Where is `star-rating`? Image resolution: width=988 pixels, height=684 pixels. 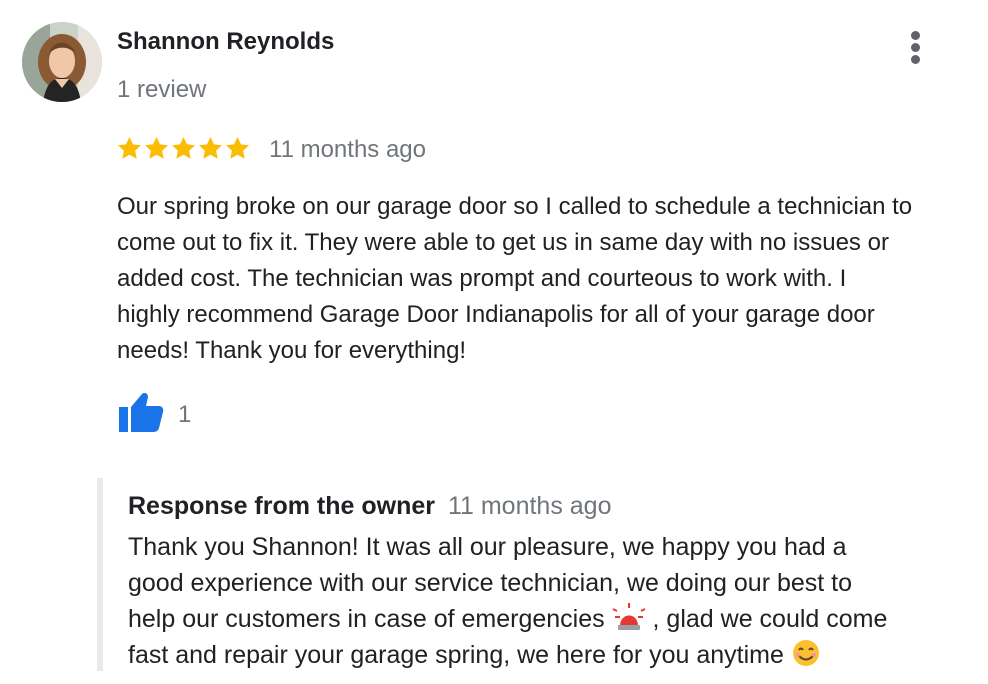
star-rating is located at coordinates (183, 149).